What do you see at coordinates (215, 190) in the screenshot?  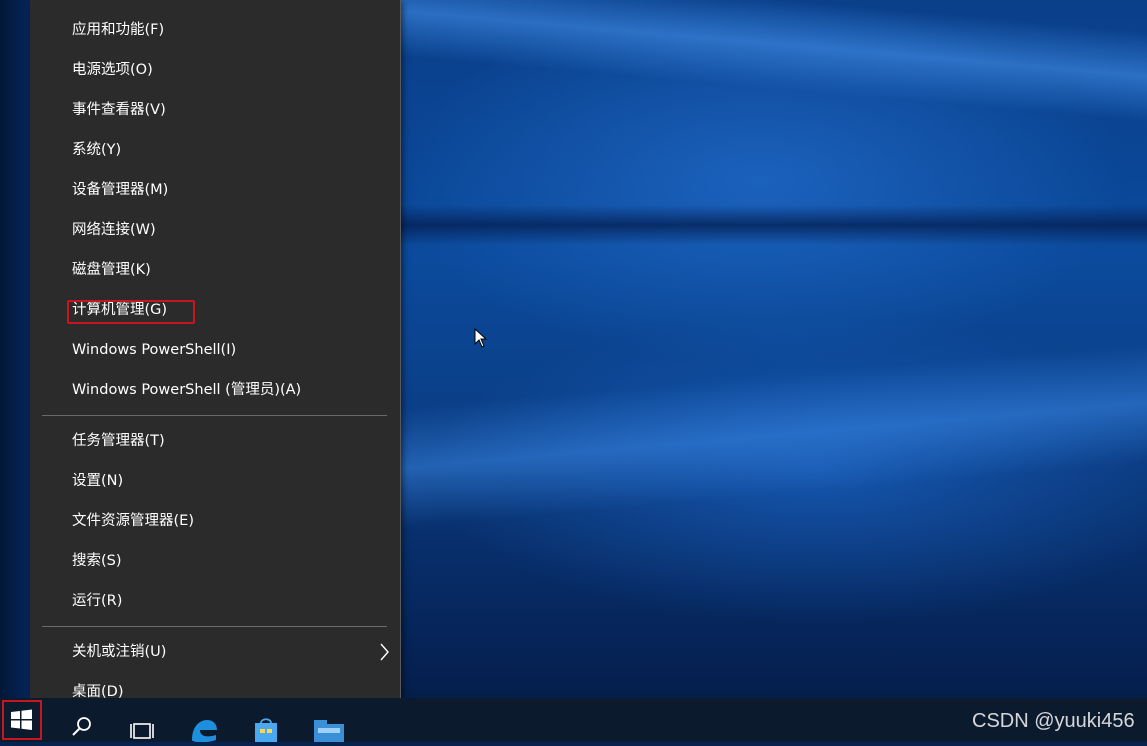 I see `menu-item-device-manager: 设备管理器(M)` at bounding box center [215, 190].